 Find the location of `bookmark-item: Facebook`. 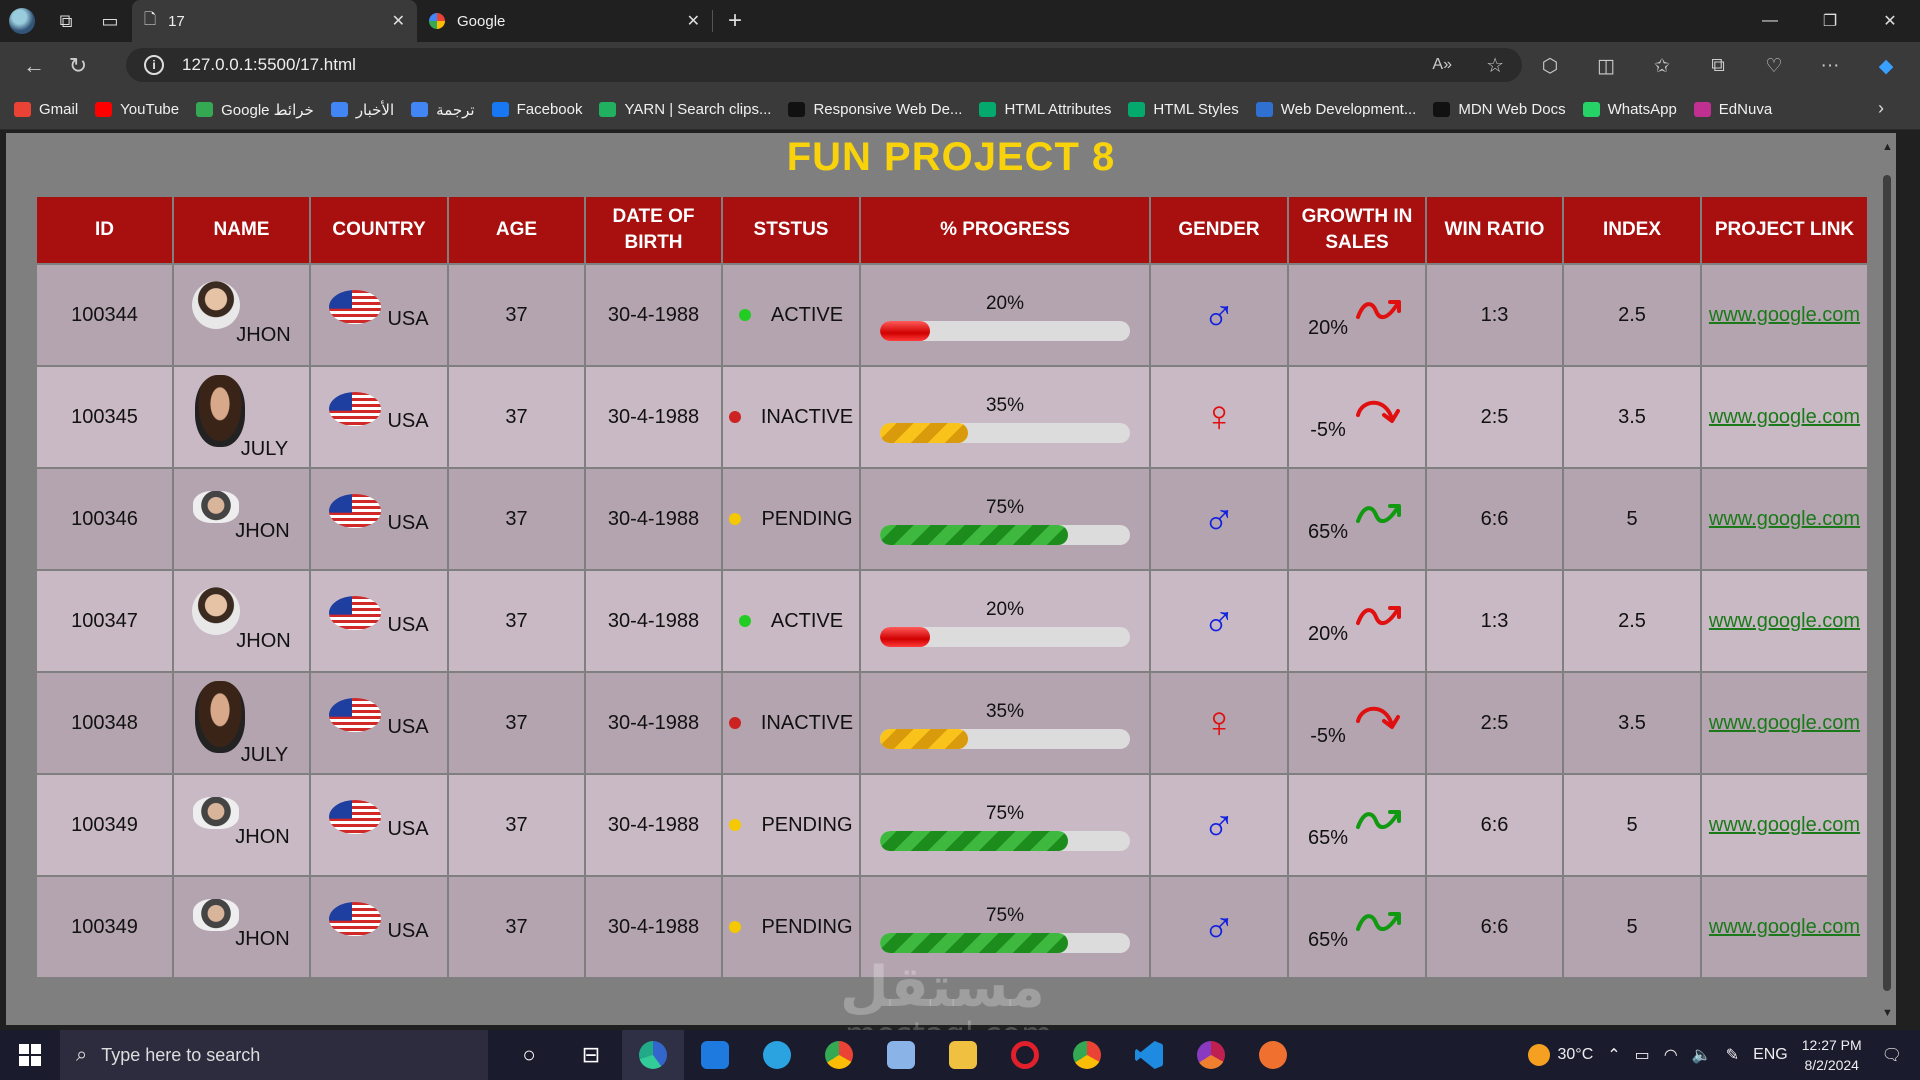

bookmark-item: Facebook is located at coordinates (537, 109).